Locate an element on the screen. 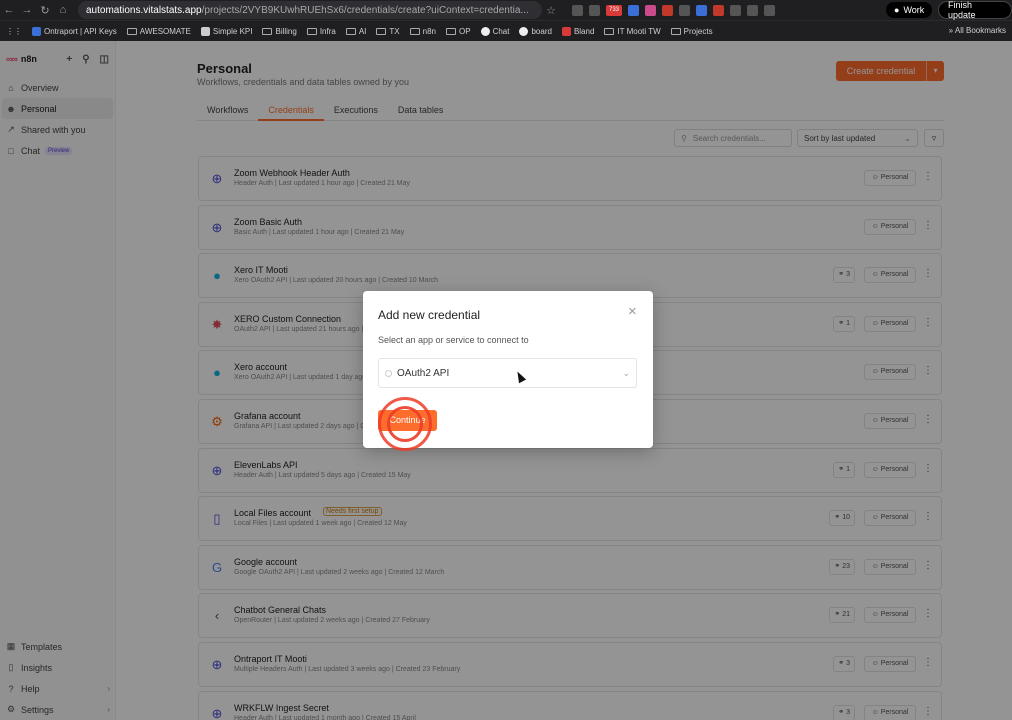 The width and height of the screenshot is (1012, 720). home-icon: ⌂ is located at coordinates (63, 10).